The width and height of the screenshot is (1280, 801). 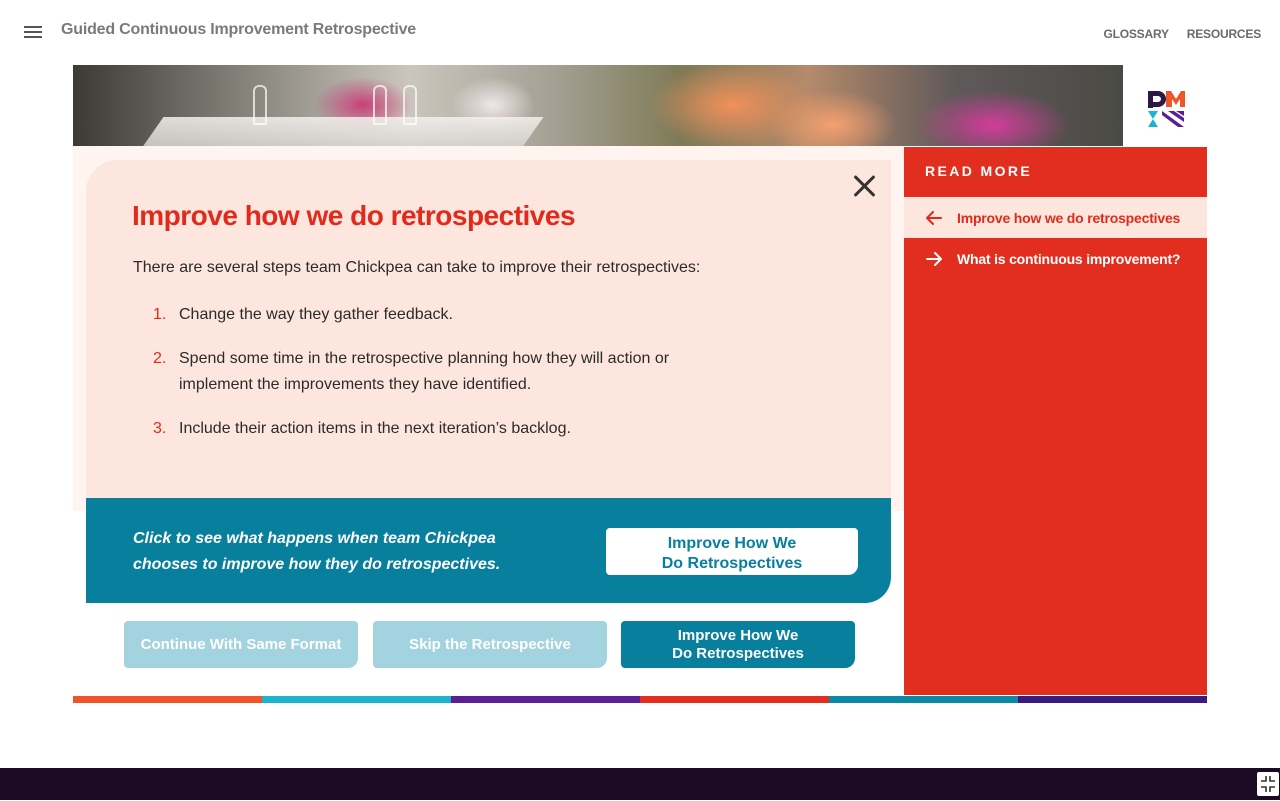 What do you see at coordinates (934, 217) in the screenshot?
I see `arrow-left-icon` at bounding box center [934, 217].